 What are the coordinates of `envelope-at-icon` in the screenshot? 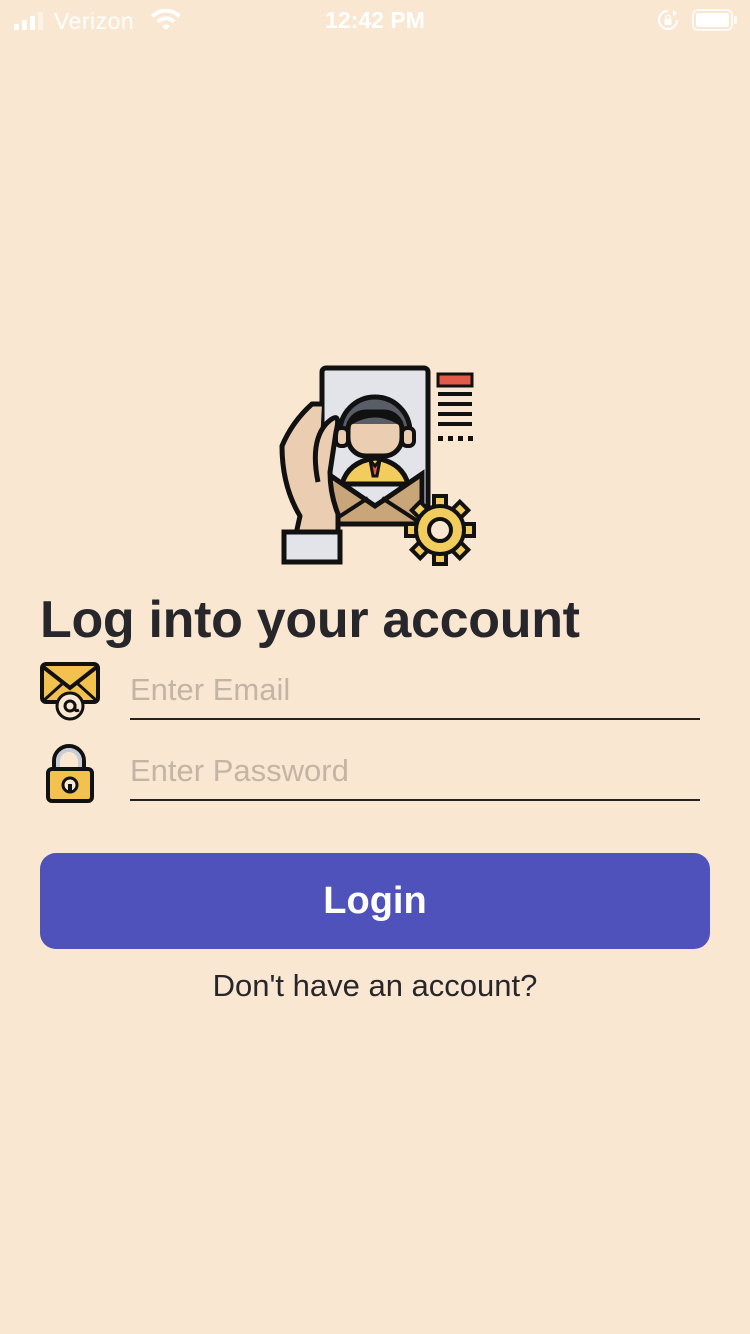 It's located at (70, 691).